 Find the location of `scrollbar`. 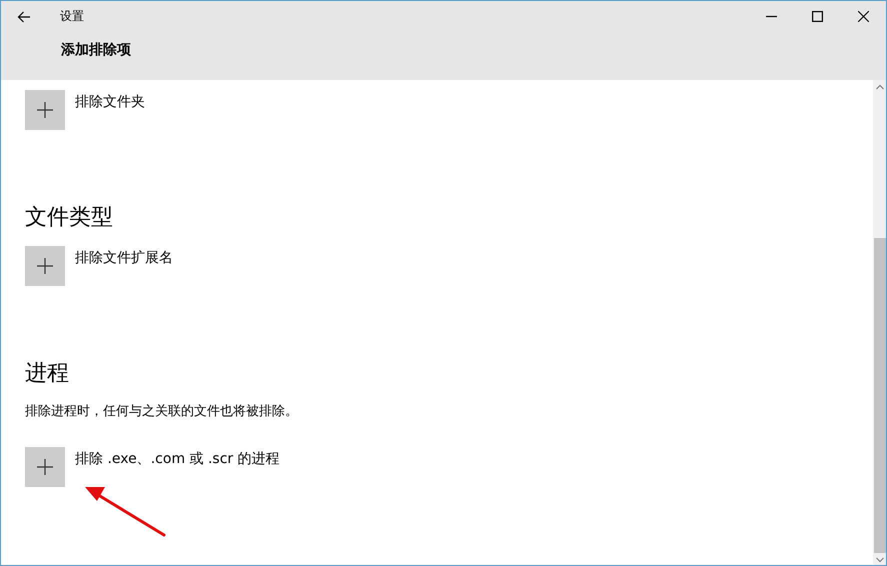

scrollbar is located at coordinates (879, 322).